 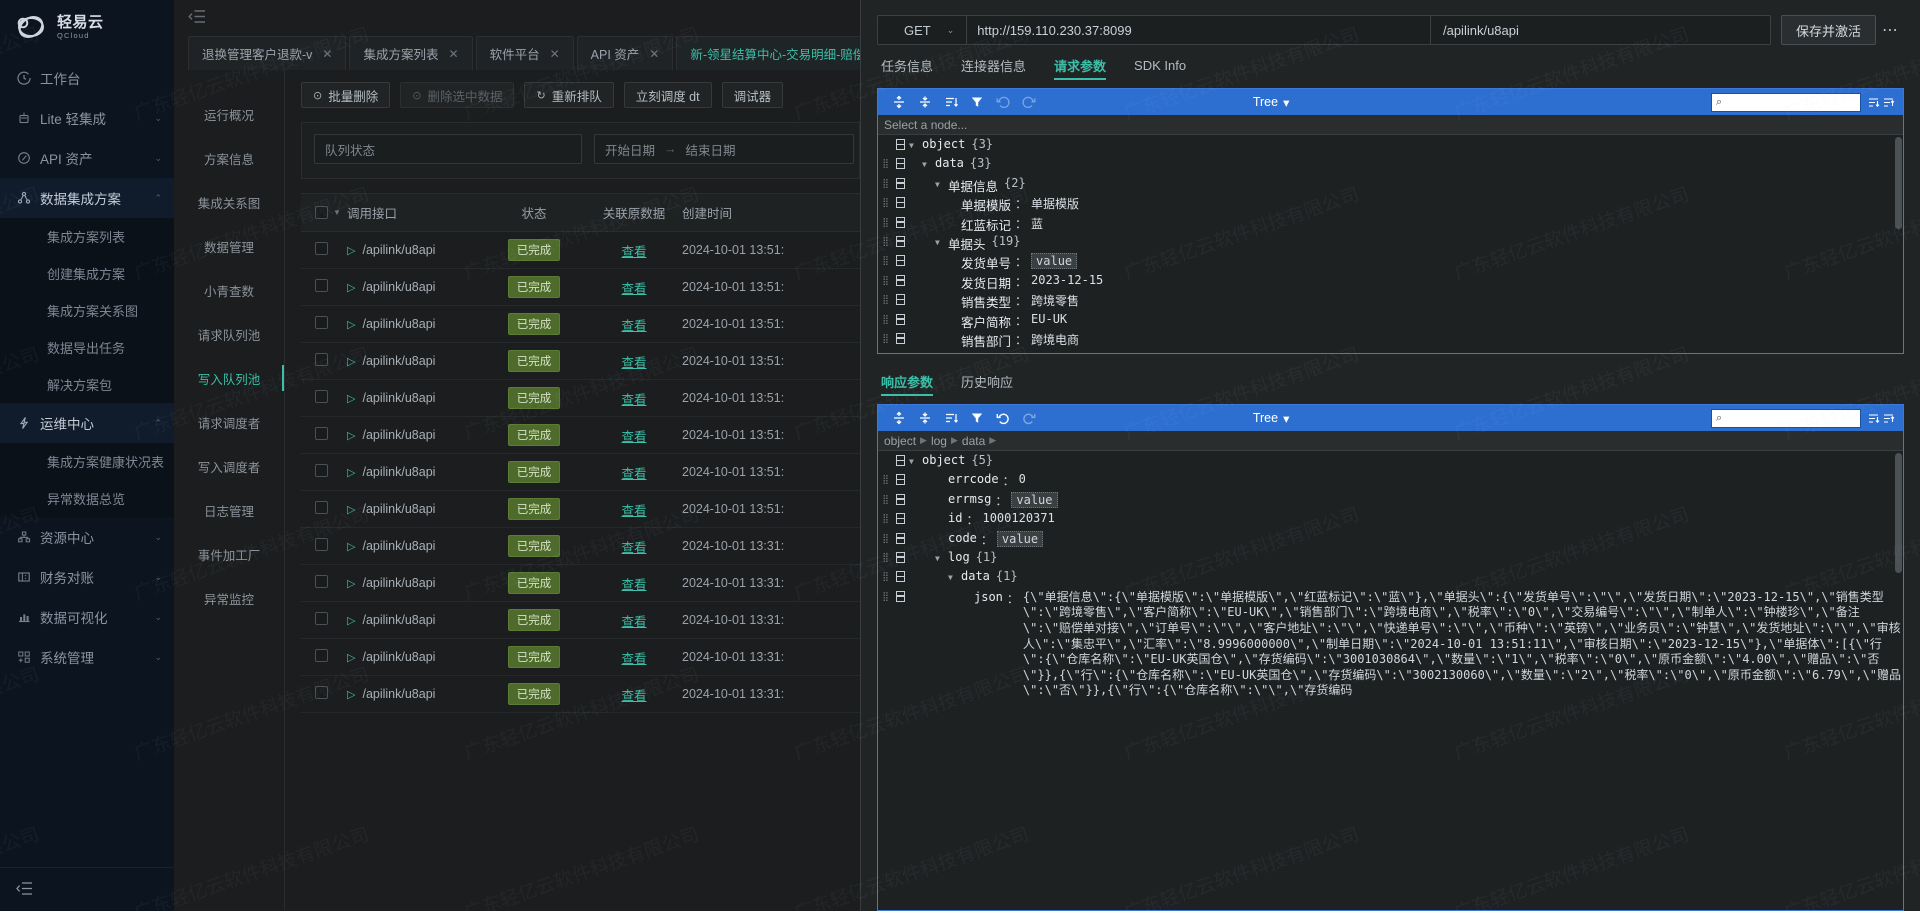 What do you see at coordinates (900, 441) in the screenshot?
I see `breadcrumb-item: object` at bounding box center [900, 441].